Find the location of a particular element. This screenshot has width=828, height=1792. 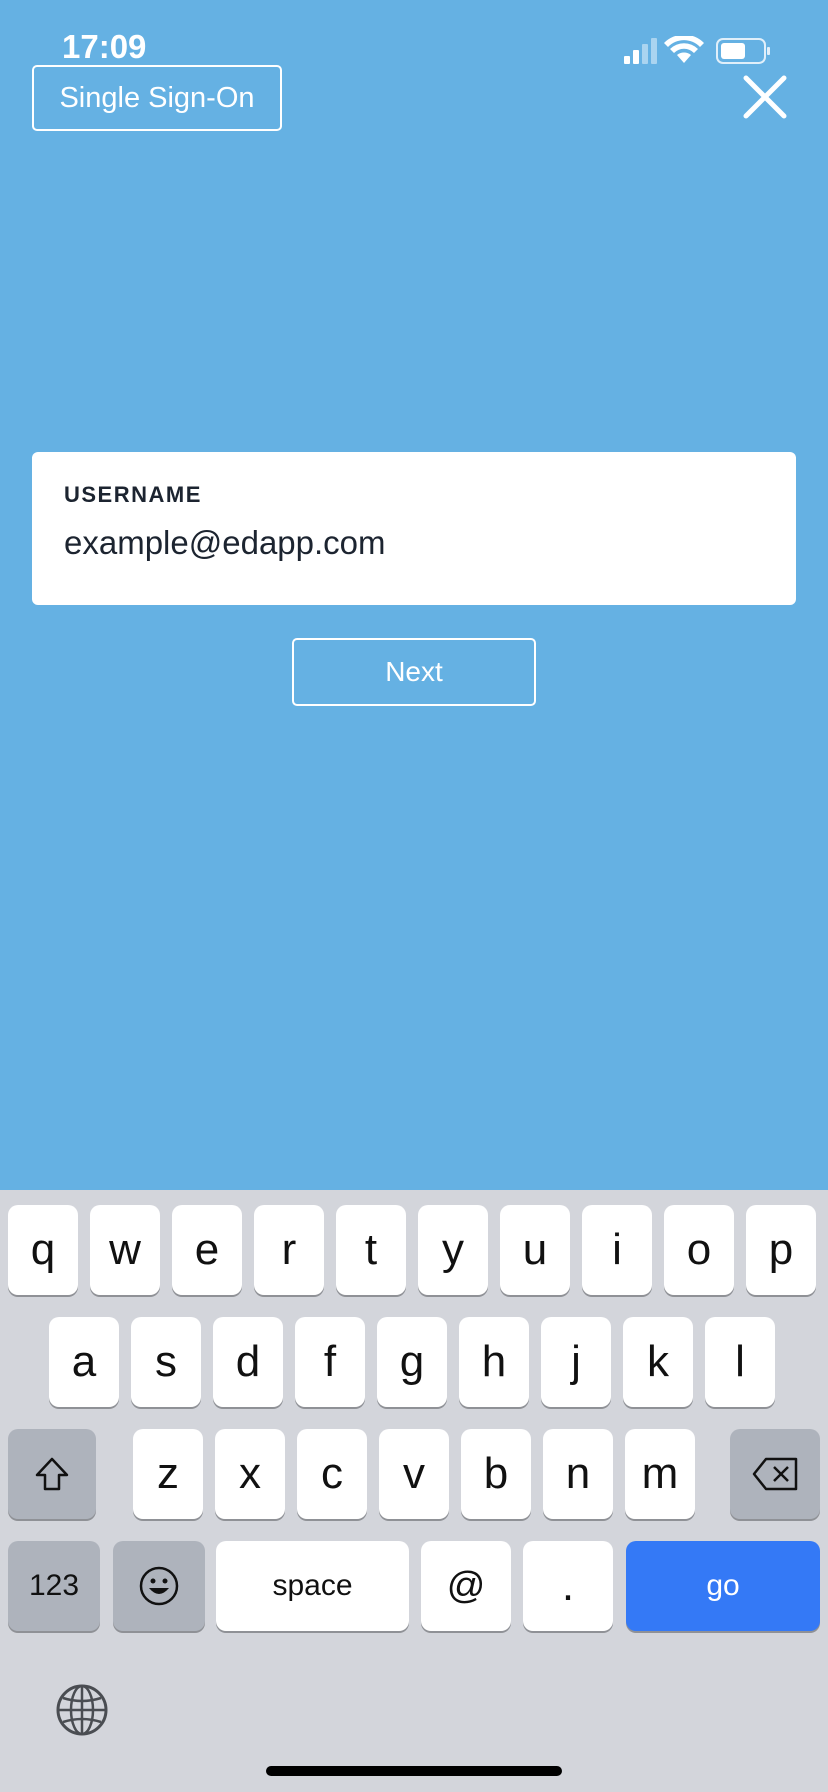

key-v: v is located at coordinates (414, 1474).